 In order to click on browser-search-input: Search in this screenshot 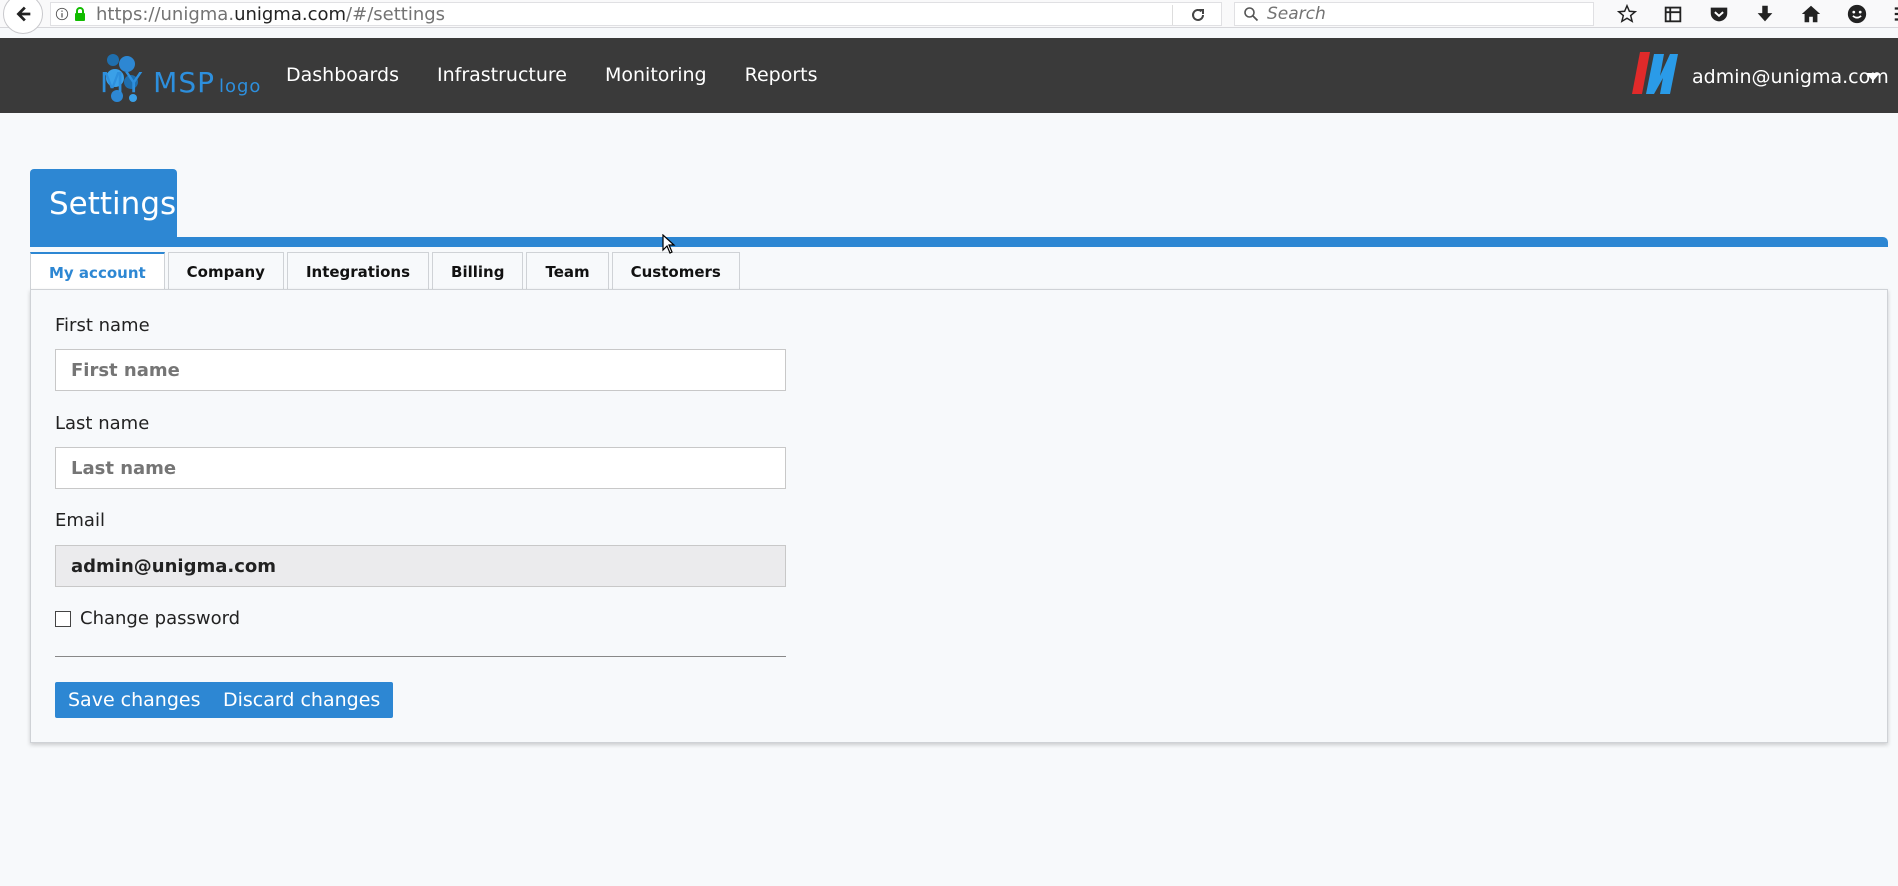, I will do `click(1414, 14)`.